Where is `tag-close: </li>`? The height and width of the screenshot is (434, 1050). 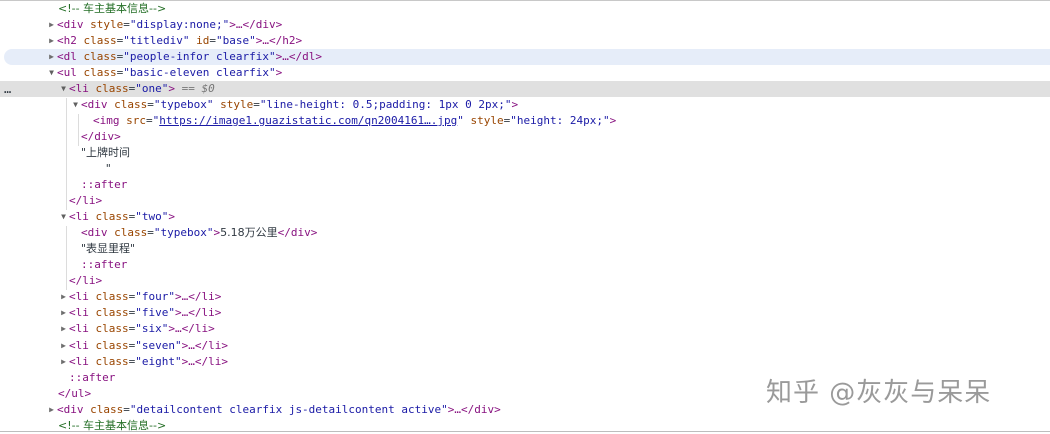 tag-close: </li> is located at coordinates (86, 200).